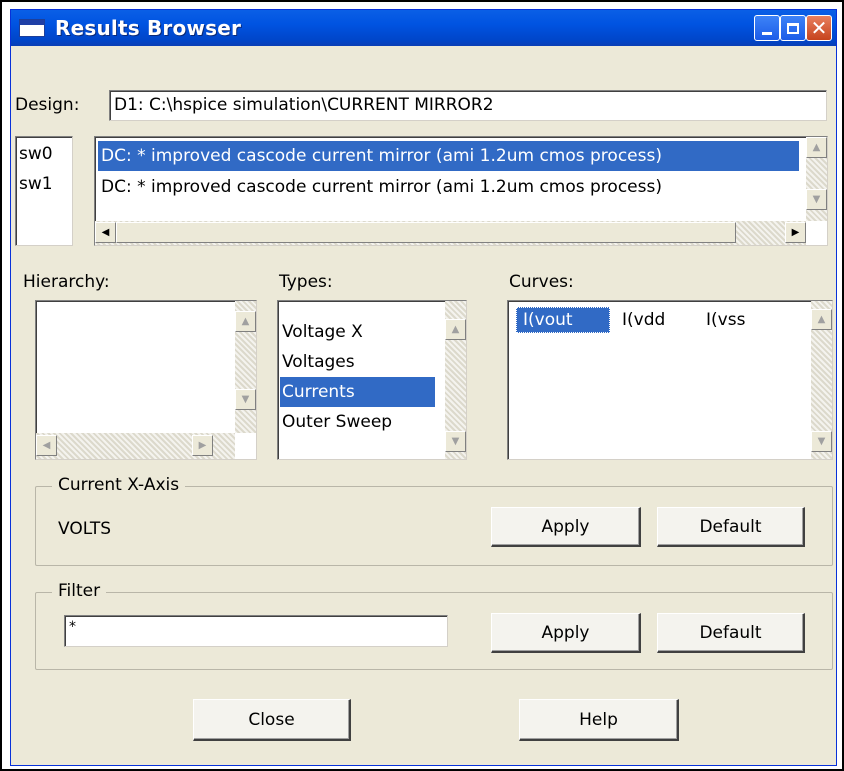 The width and height of the screenshot is (844, 771). I want to click on hierarchy-list: ▲ ▼ ◀ ▶, so click(146, 380).